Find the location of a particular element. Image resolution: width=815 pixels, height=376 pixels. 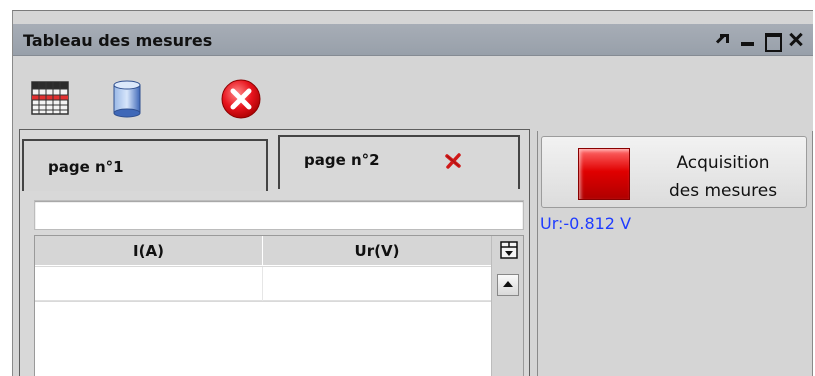

tab-page-1: page n°1 is located at coordinates (145, 165).